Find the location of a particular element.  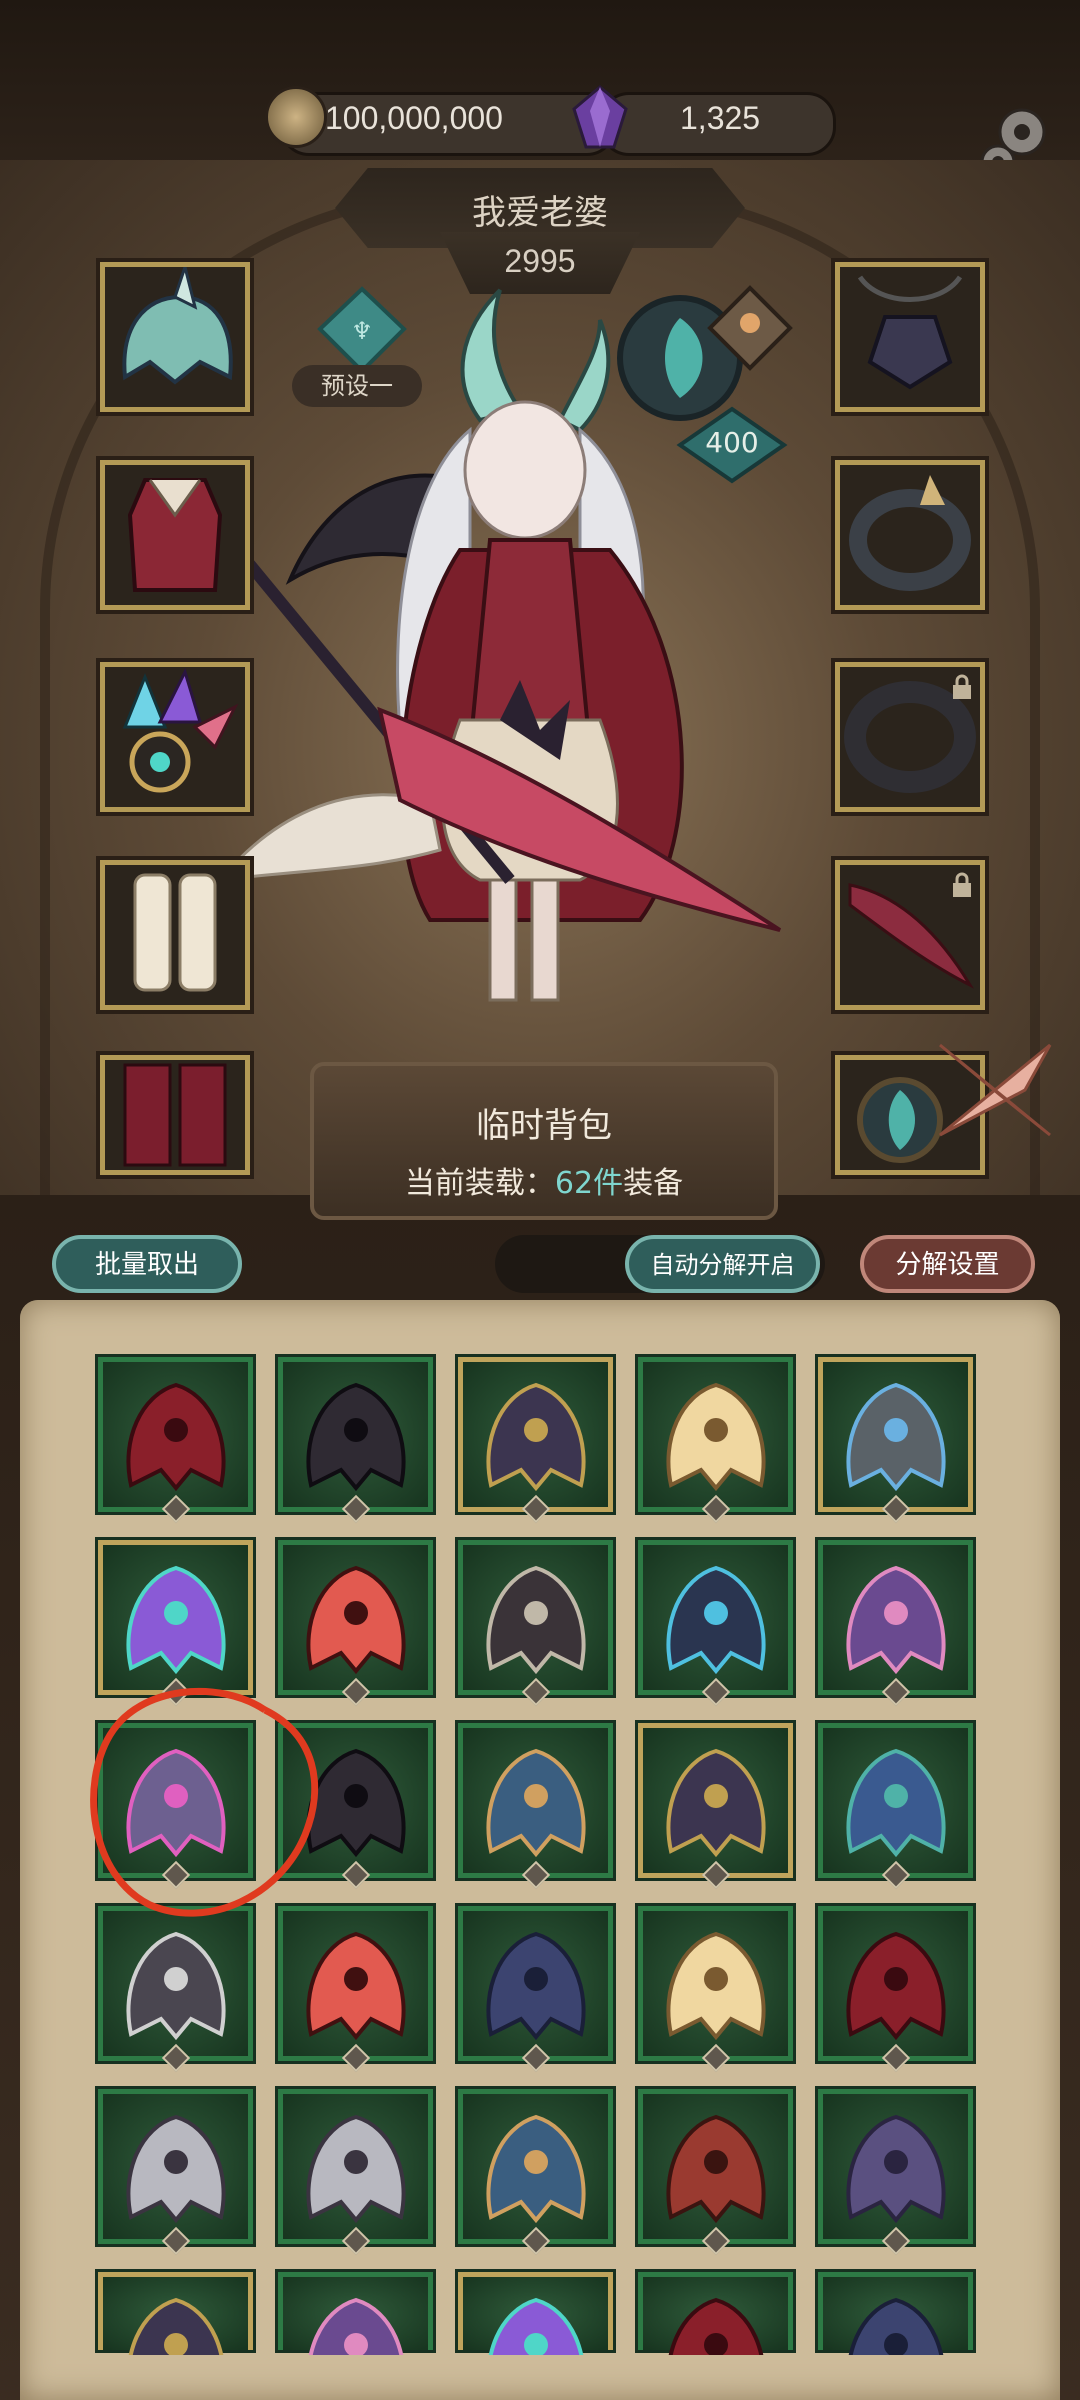

armor-icon is located at coordinates (175, 535).